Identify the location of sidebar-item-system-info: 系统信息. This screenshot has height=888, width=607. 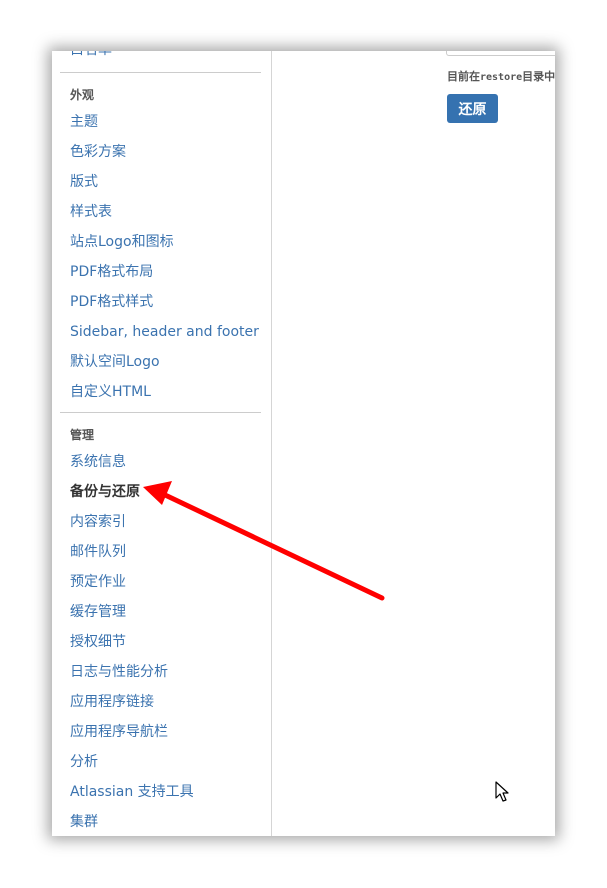
(98, 462).